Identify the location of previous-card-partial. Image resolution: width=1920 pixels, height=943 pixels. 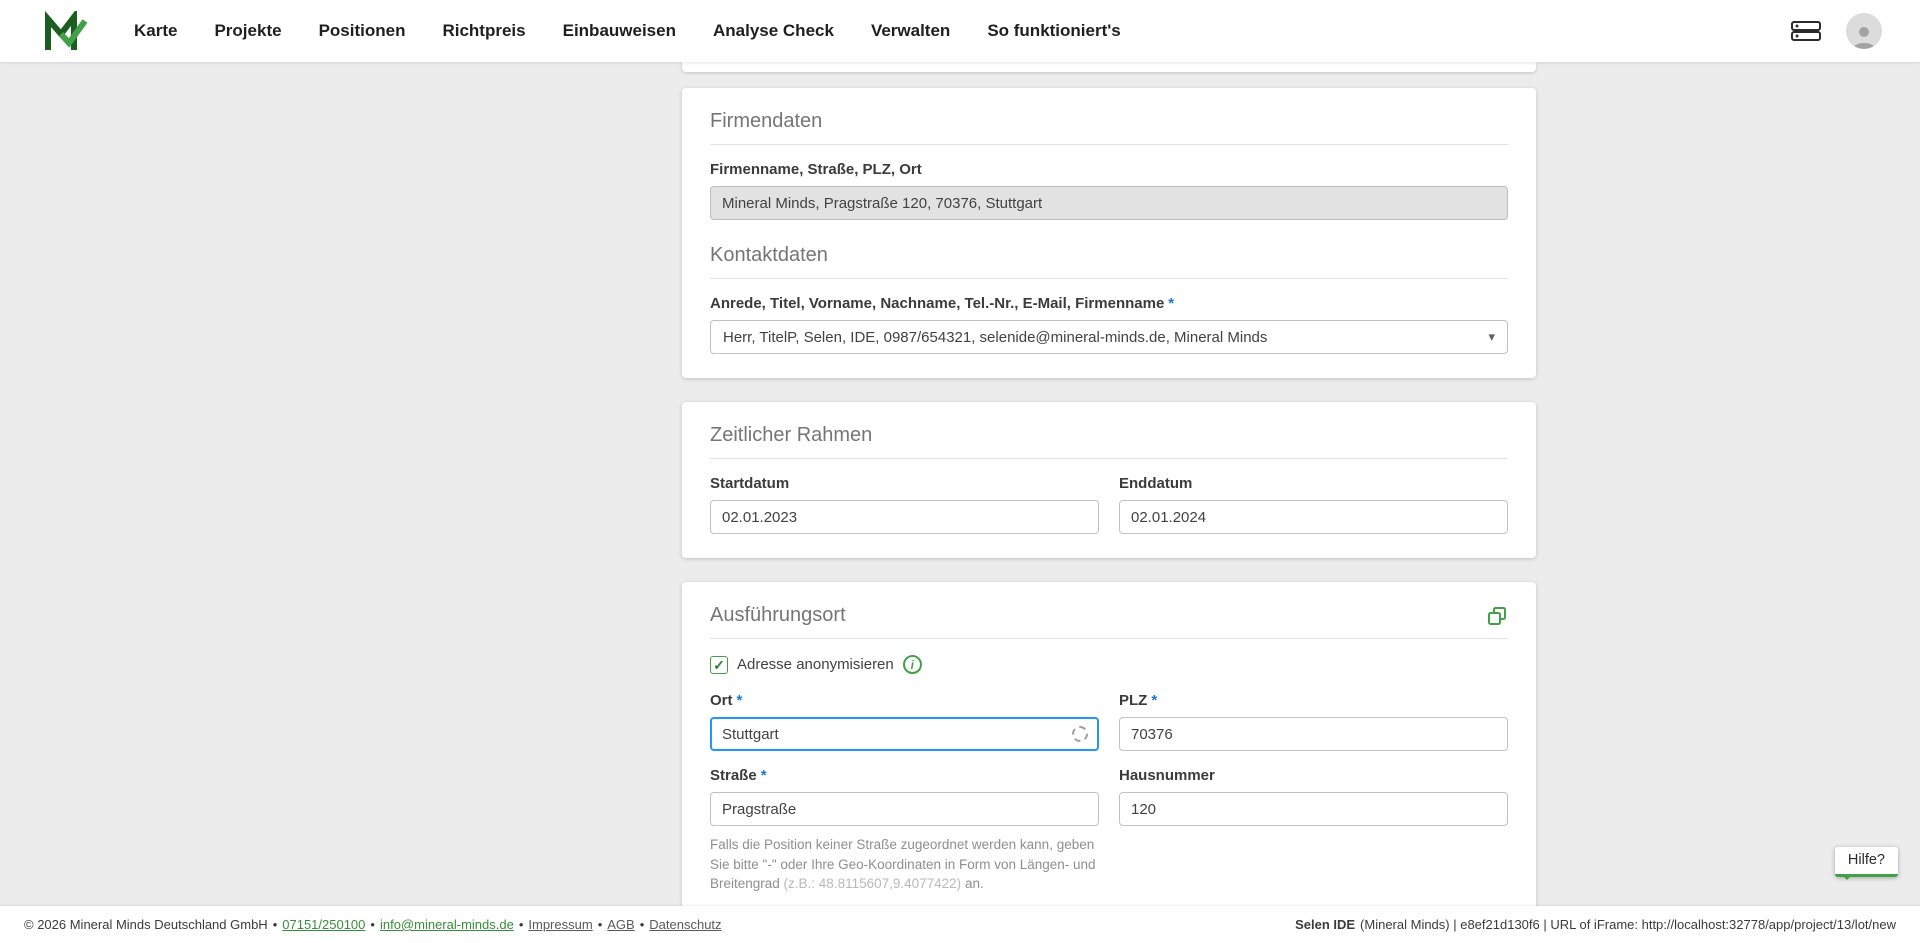
(1109, 67).